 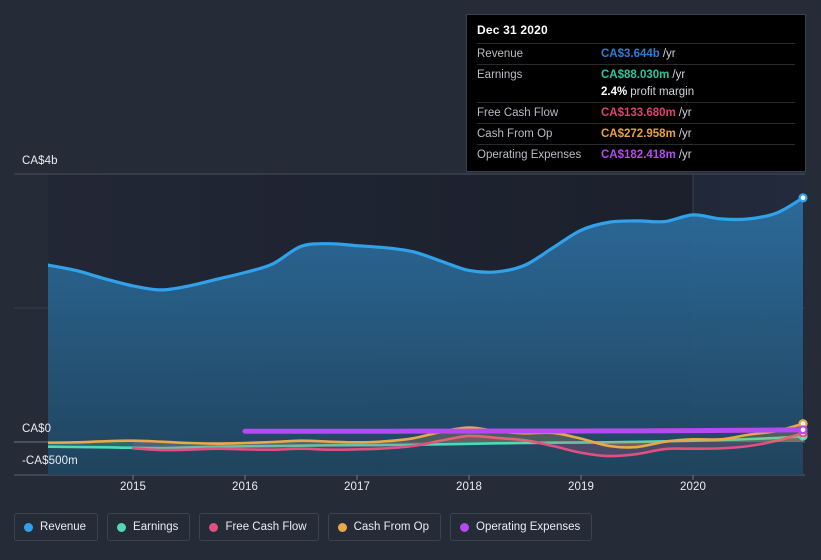 I want to click on tooltip-row-revenue: Revenue CA$3.644b /yr, so click(x=636, y=53).